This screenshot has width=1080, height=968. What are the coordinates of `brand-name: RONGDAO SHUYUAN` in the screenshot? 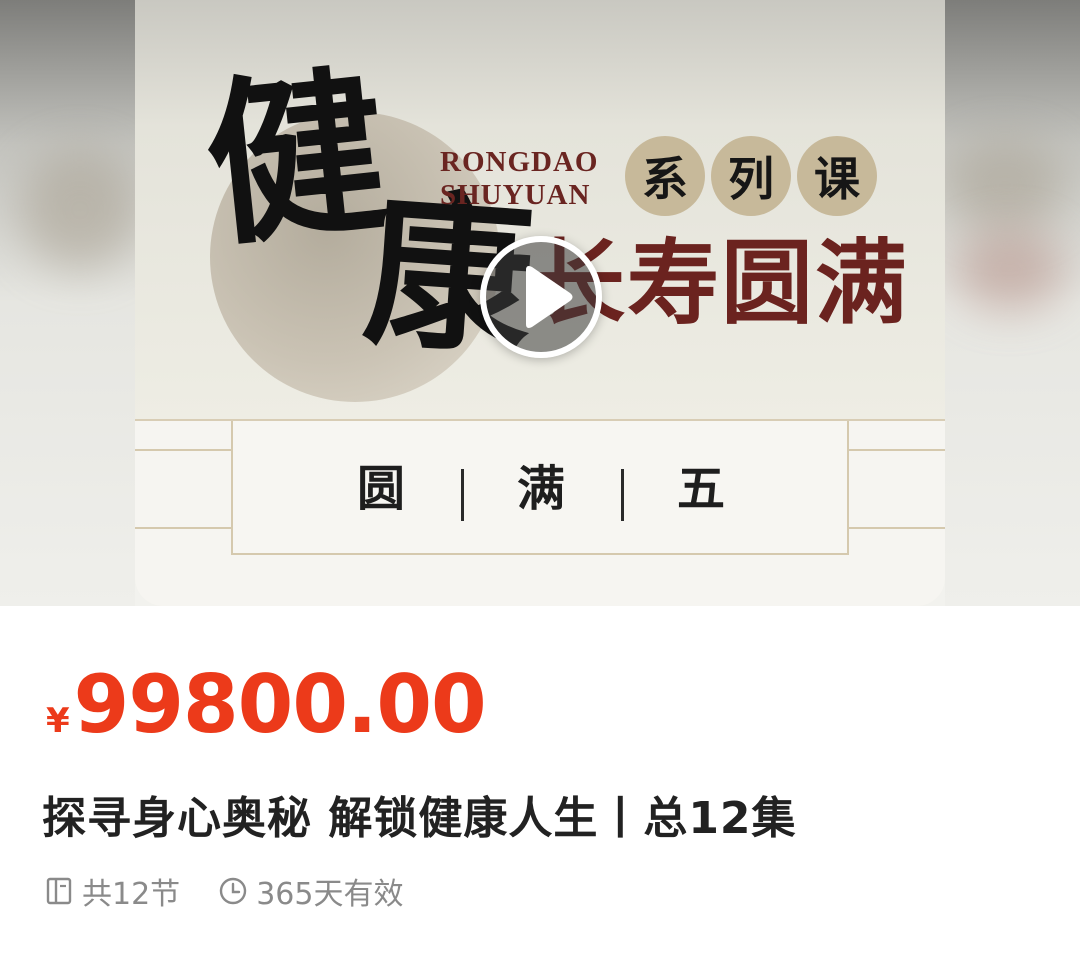 It's located at (519, 179).